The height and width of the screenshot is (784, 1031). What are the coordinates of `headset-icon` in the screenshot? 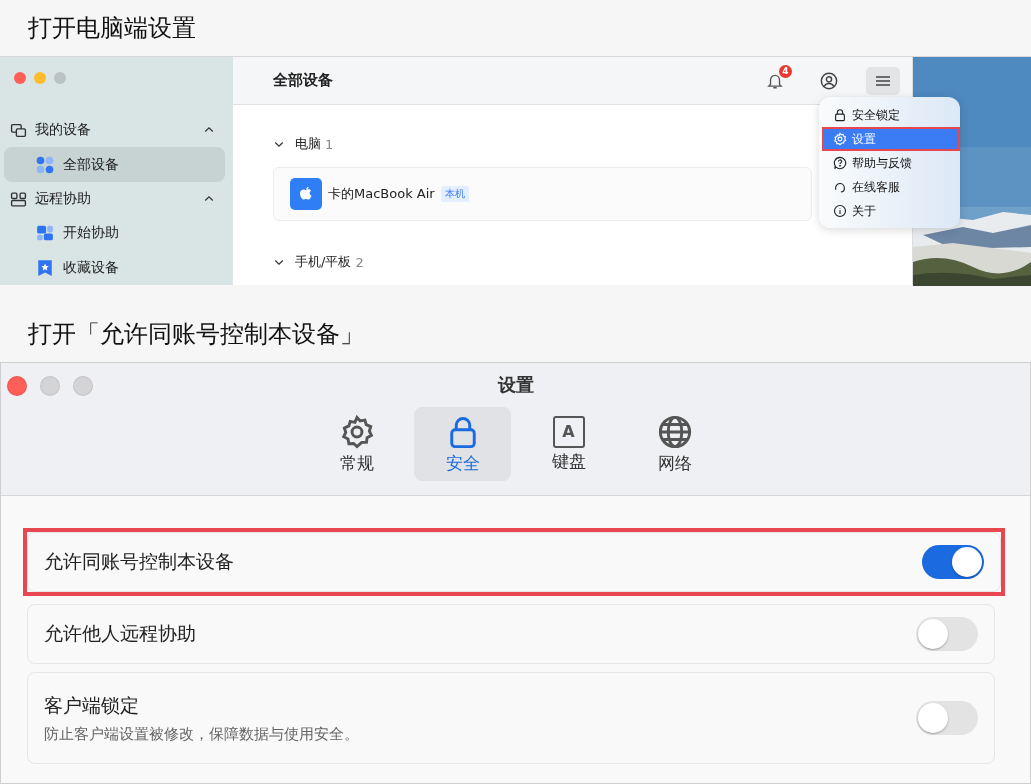 It's located at (840, 187).